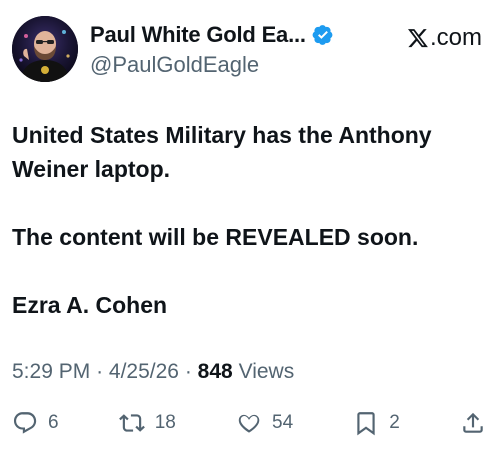 The width and height of the screenshot is (500, 469). I want to click on avatar-image, so click(45, 49).